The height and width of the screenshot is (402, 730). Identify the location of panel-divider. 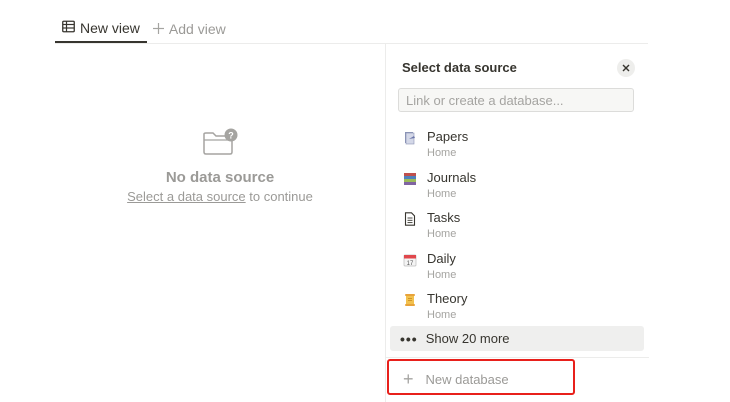
(517, 357).